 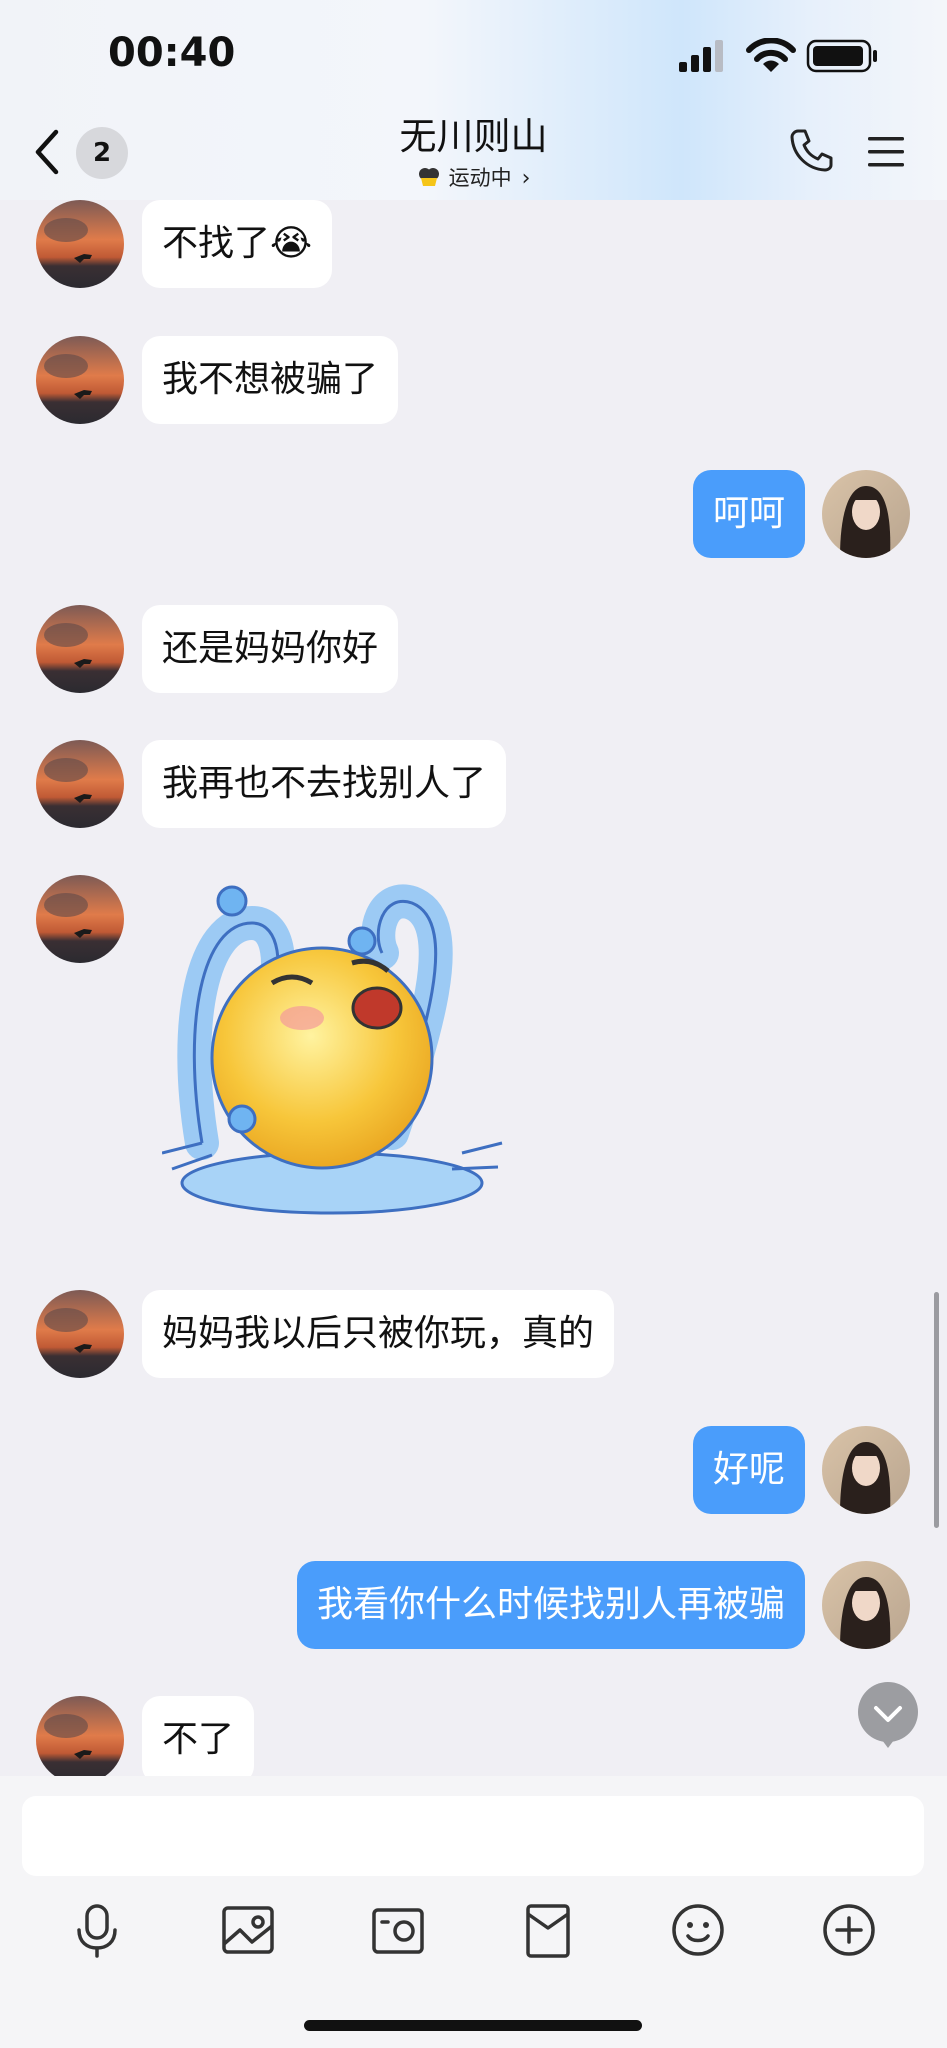 I want to click on emoji-icon, so click(x=698, y=1930).